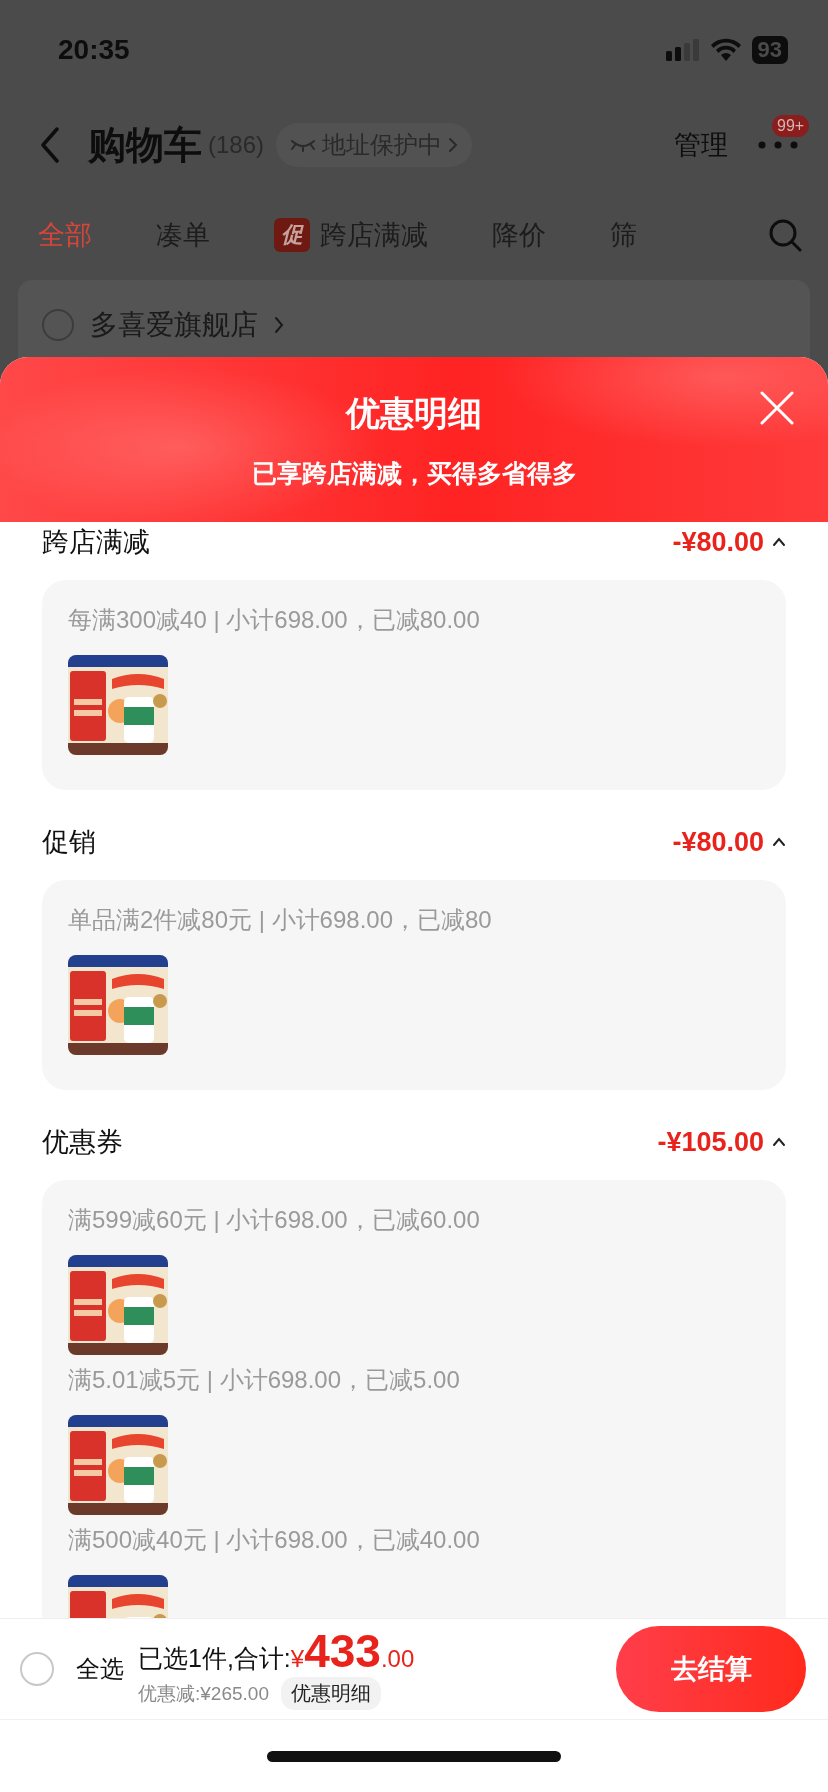 This screenshot has width=828, height=1792. I want to click on promo-tag: 促, so click(292, 235).